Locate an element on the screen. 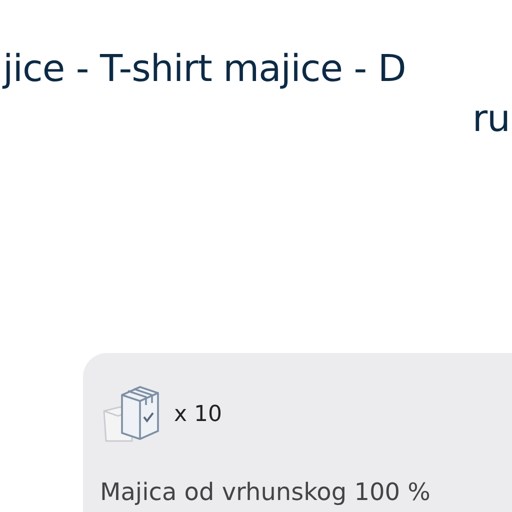 Image resolution: width=512 pixels, height=512 pixels. page-title: jice - T-shirt majice - D is located at coordinates (204, 69).